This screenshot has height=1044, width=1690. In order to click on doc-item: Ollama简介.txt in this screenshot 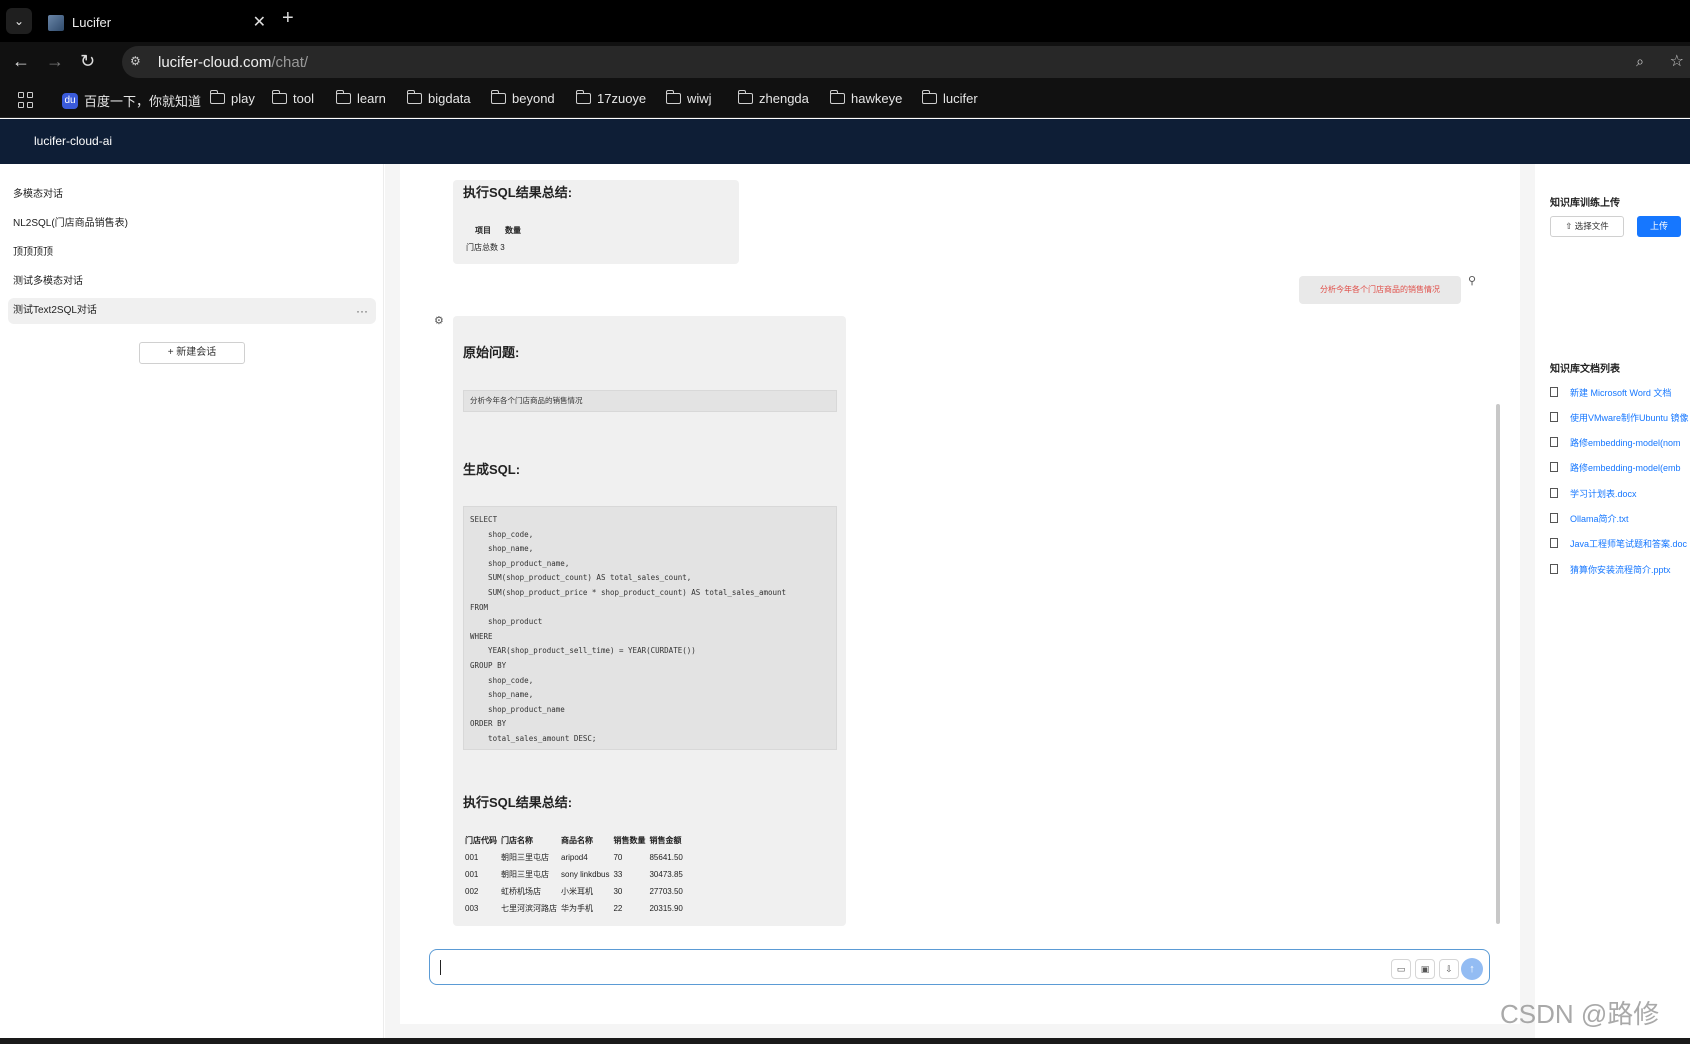, I will do `click(1620, 518)`.